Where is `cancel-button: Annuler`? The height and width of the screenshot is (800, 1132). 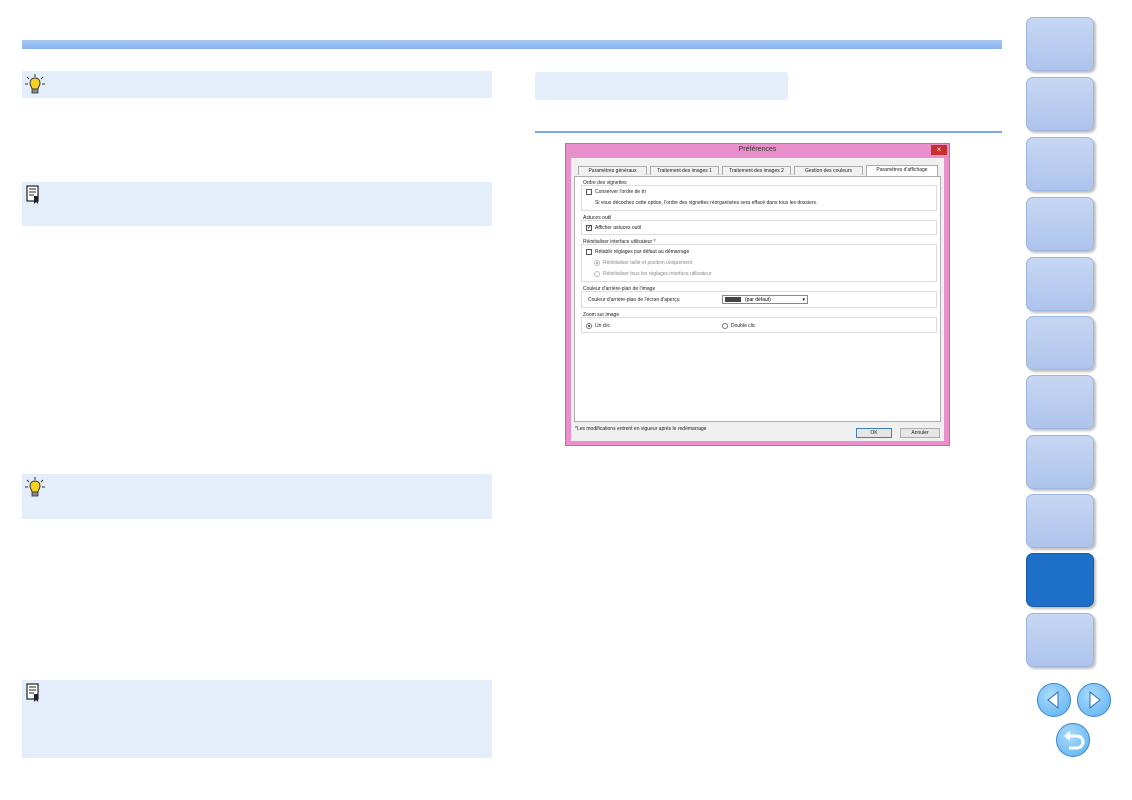
cancel-button: Annuler is located at coordinates (920, 433).